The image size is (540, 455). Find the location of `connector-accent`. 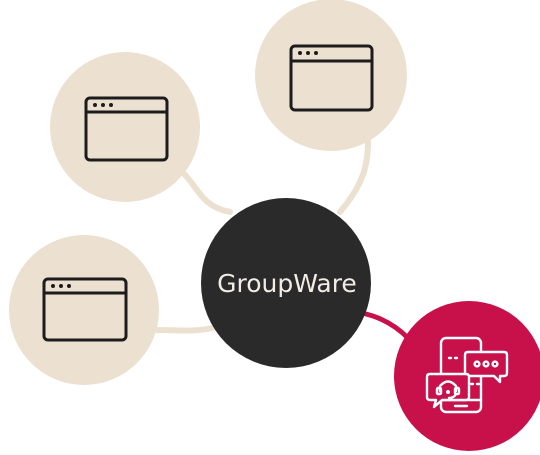

connector-accent is located at coordinates (387, 326).